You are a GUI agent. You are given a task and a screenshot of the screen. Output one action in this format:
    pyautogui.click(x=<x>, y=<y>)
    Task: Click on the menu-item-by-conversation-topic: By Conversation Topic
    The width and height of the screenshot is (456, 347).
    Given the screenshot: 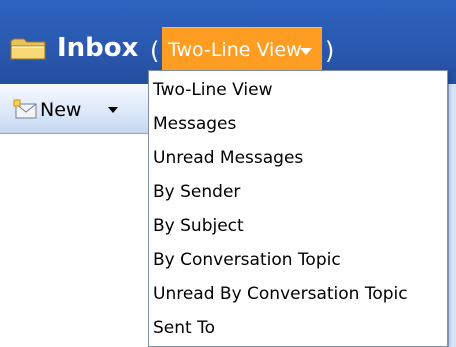 What is the action you would take?
    pyautogui.click(x=298, y=260)
    